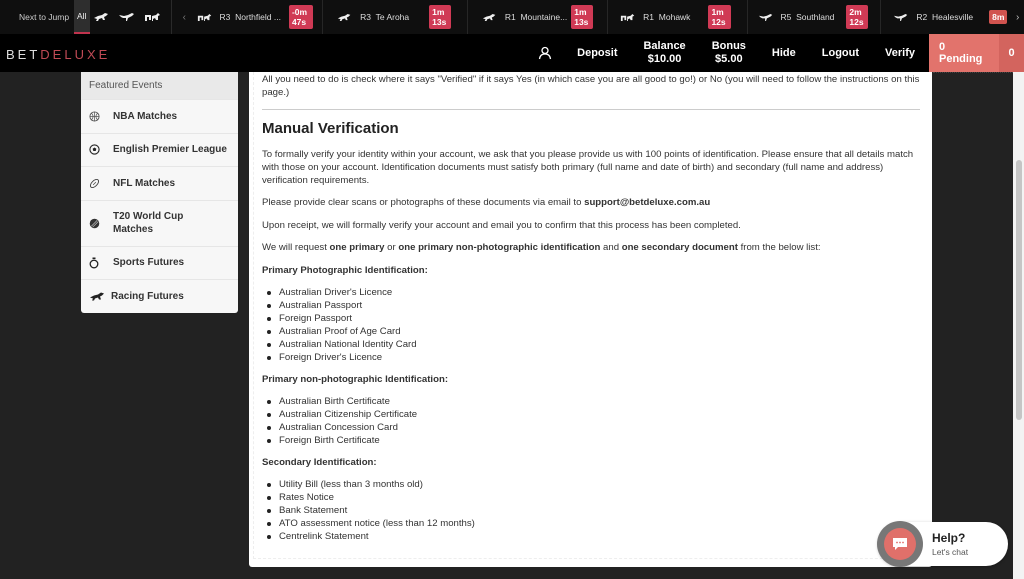 The height and width of the screenshot is (579, 1024). Describe the element at coordinates (159, 116) in the screenshot. I see `sidebar-item-nba: NBA Matches` at that location.